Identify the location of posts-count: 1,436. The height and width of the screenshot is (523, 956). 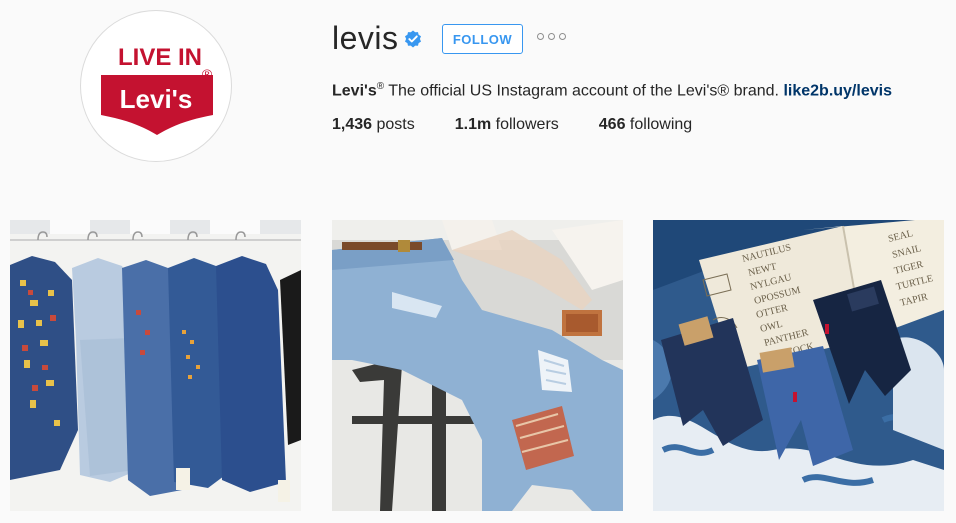
(352, 124).